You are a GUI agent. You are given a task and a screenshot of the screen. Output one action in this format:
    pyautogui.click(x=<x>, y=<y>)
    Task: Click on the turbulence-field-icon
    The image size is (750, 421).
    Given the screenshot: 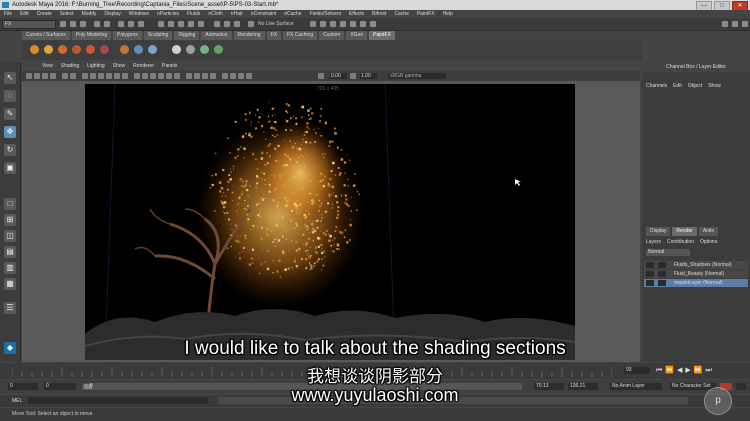 What is the action you would take?
    pyautogui.click(x=204, y=49)
    